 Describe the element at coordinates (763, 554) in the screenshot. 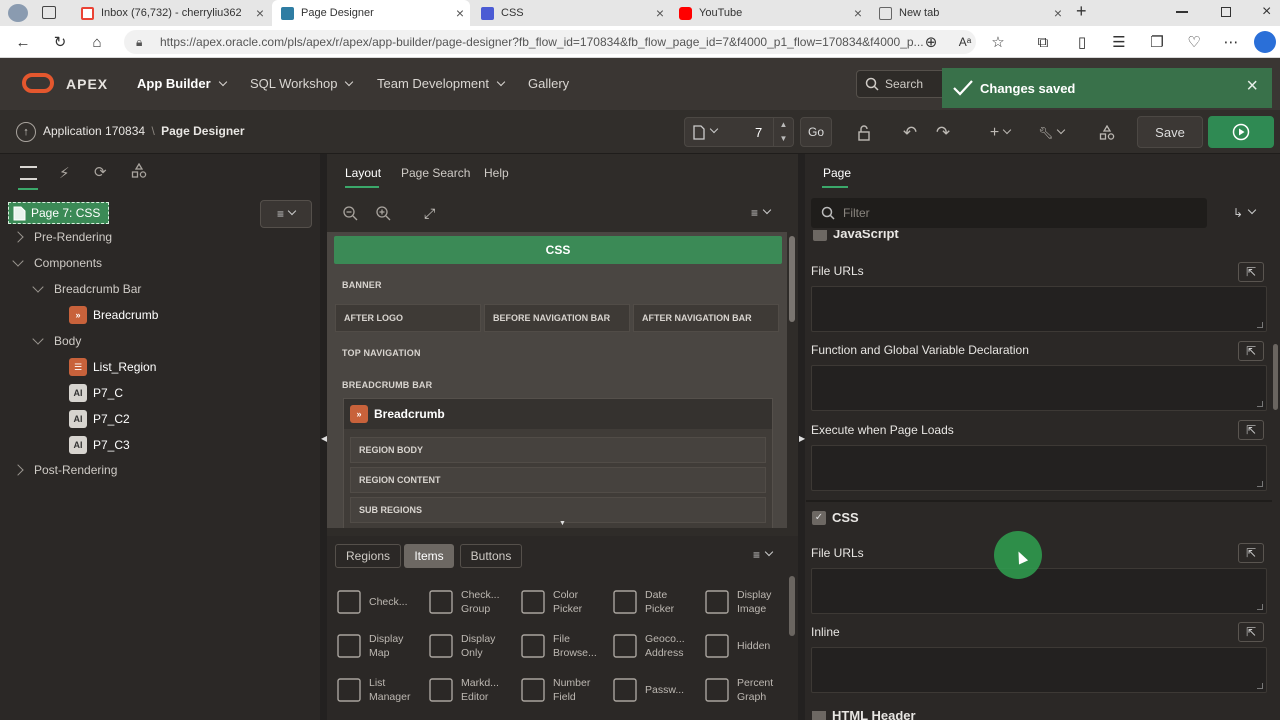

I see `gallery-menu-button: ≡` at that location.